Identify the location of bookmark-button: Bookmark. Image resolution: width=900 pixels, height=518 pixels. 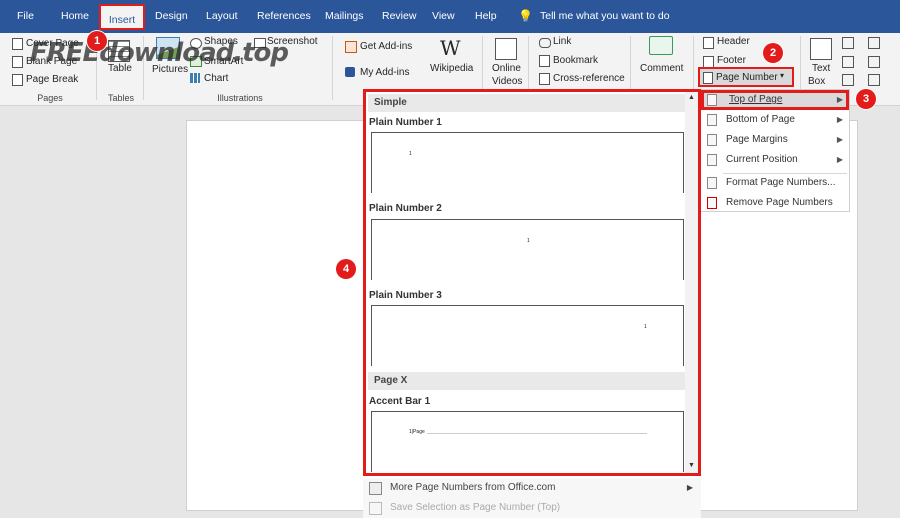
(575, 60).